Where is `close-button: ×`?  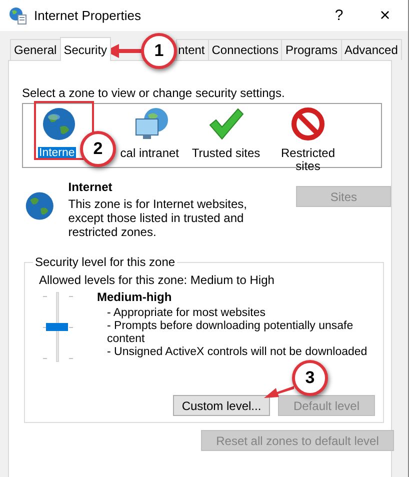 close-button: × is located at coordinates (385, 15).